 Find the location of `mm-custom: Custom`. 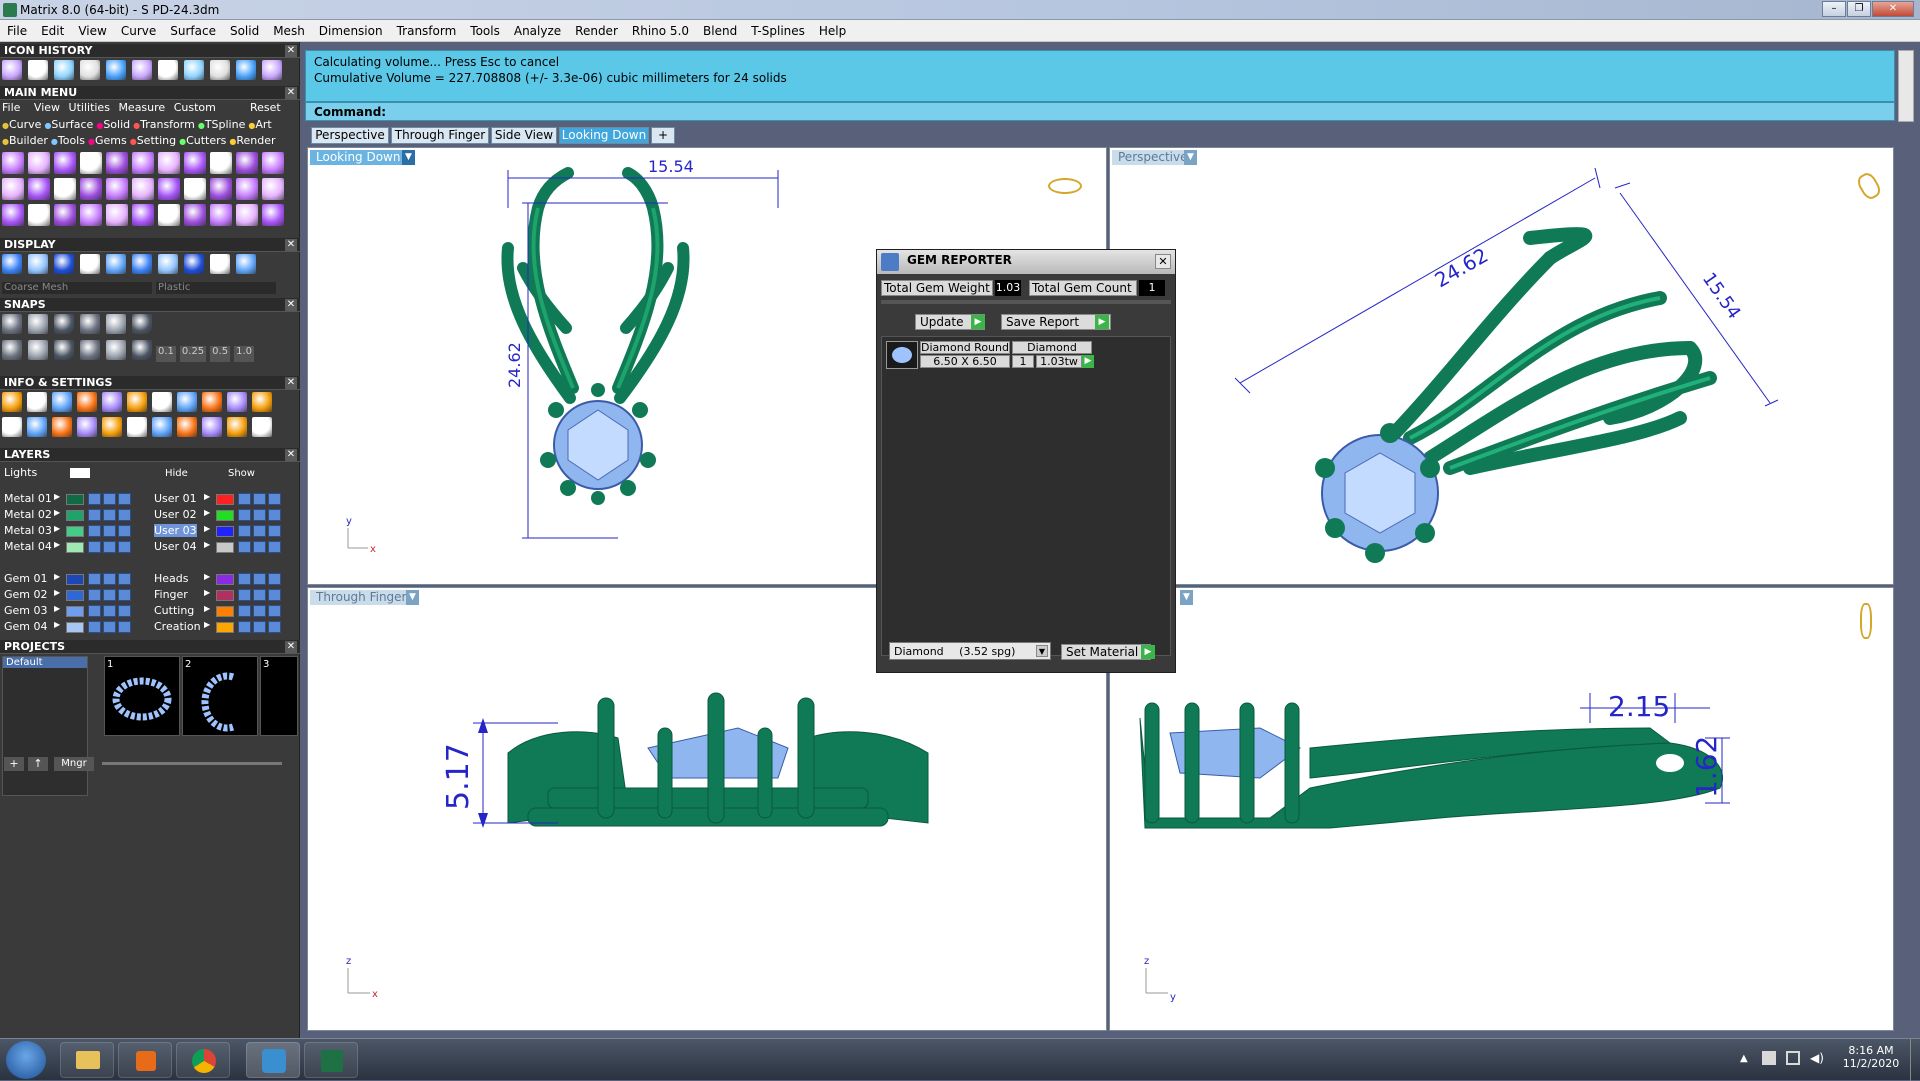

mm-custom: Custom is located at coordinates (195, 107).